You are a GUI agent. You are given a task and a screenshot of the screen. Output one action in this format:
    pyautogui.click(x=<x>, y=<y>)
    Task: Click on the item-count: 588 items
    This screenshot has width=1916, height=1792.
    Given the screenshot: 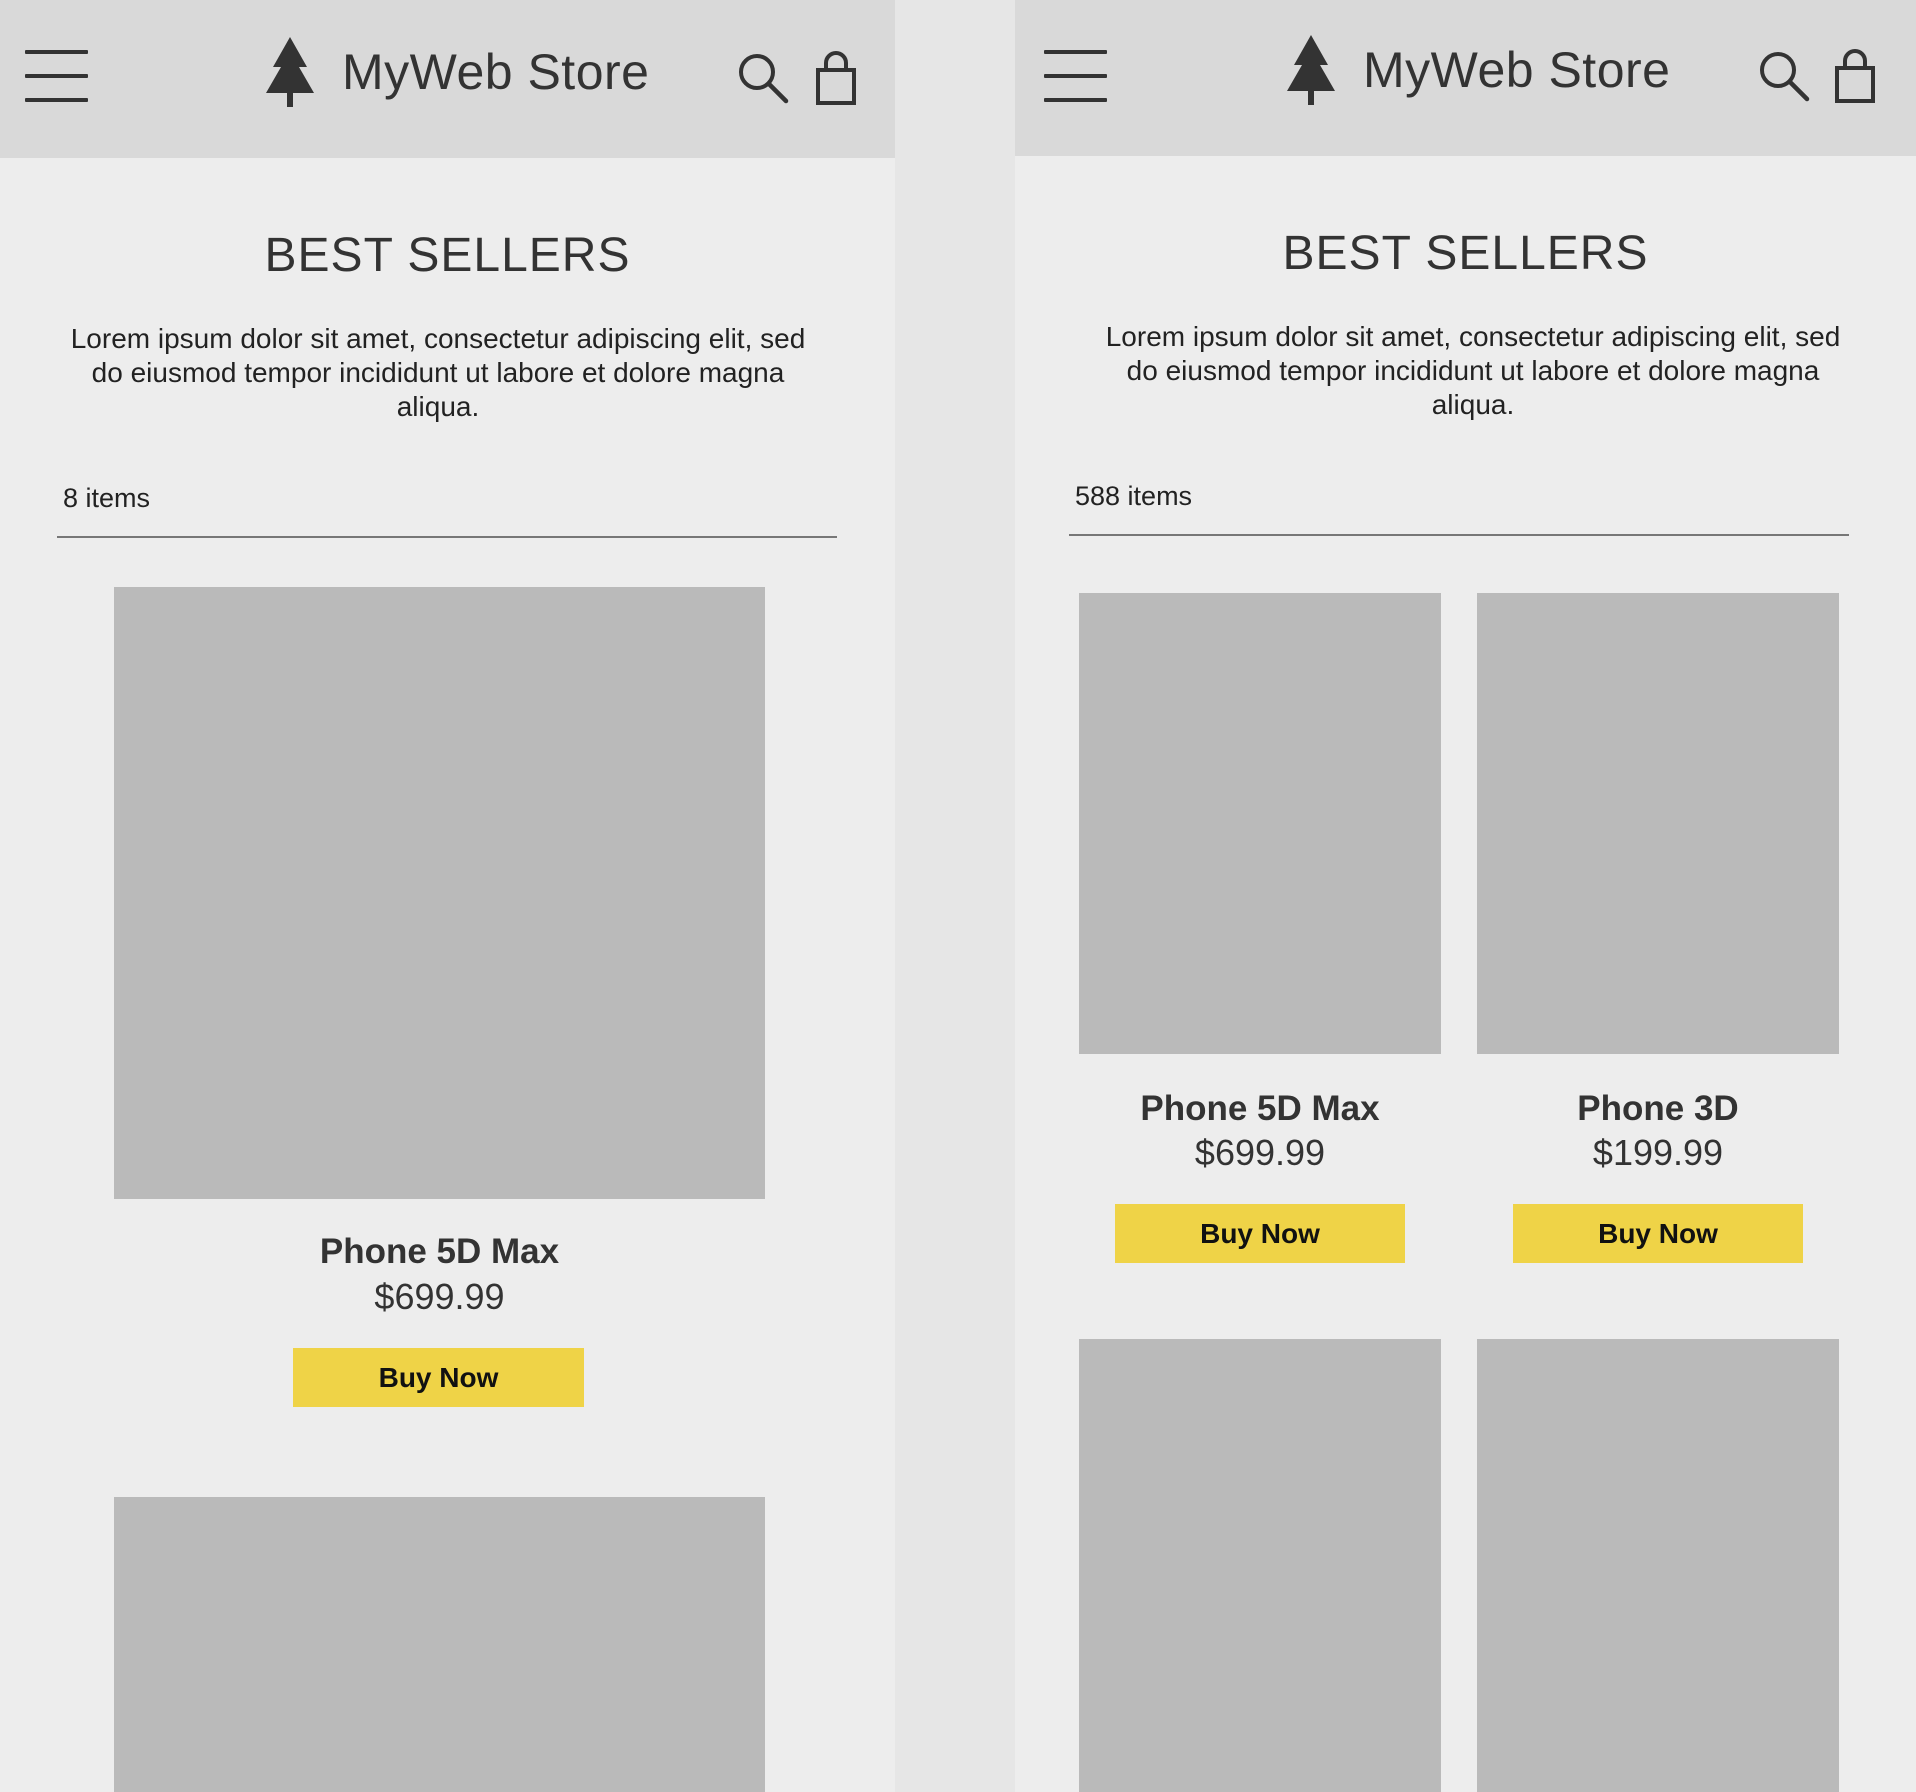 What is the action you would take?
    pyautogui.click(x=1134, y=496)
    